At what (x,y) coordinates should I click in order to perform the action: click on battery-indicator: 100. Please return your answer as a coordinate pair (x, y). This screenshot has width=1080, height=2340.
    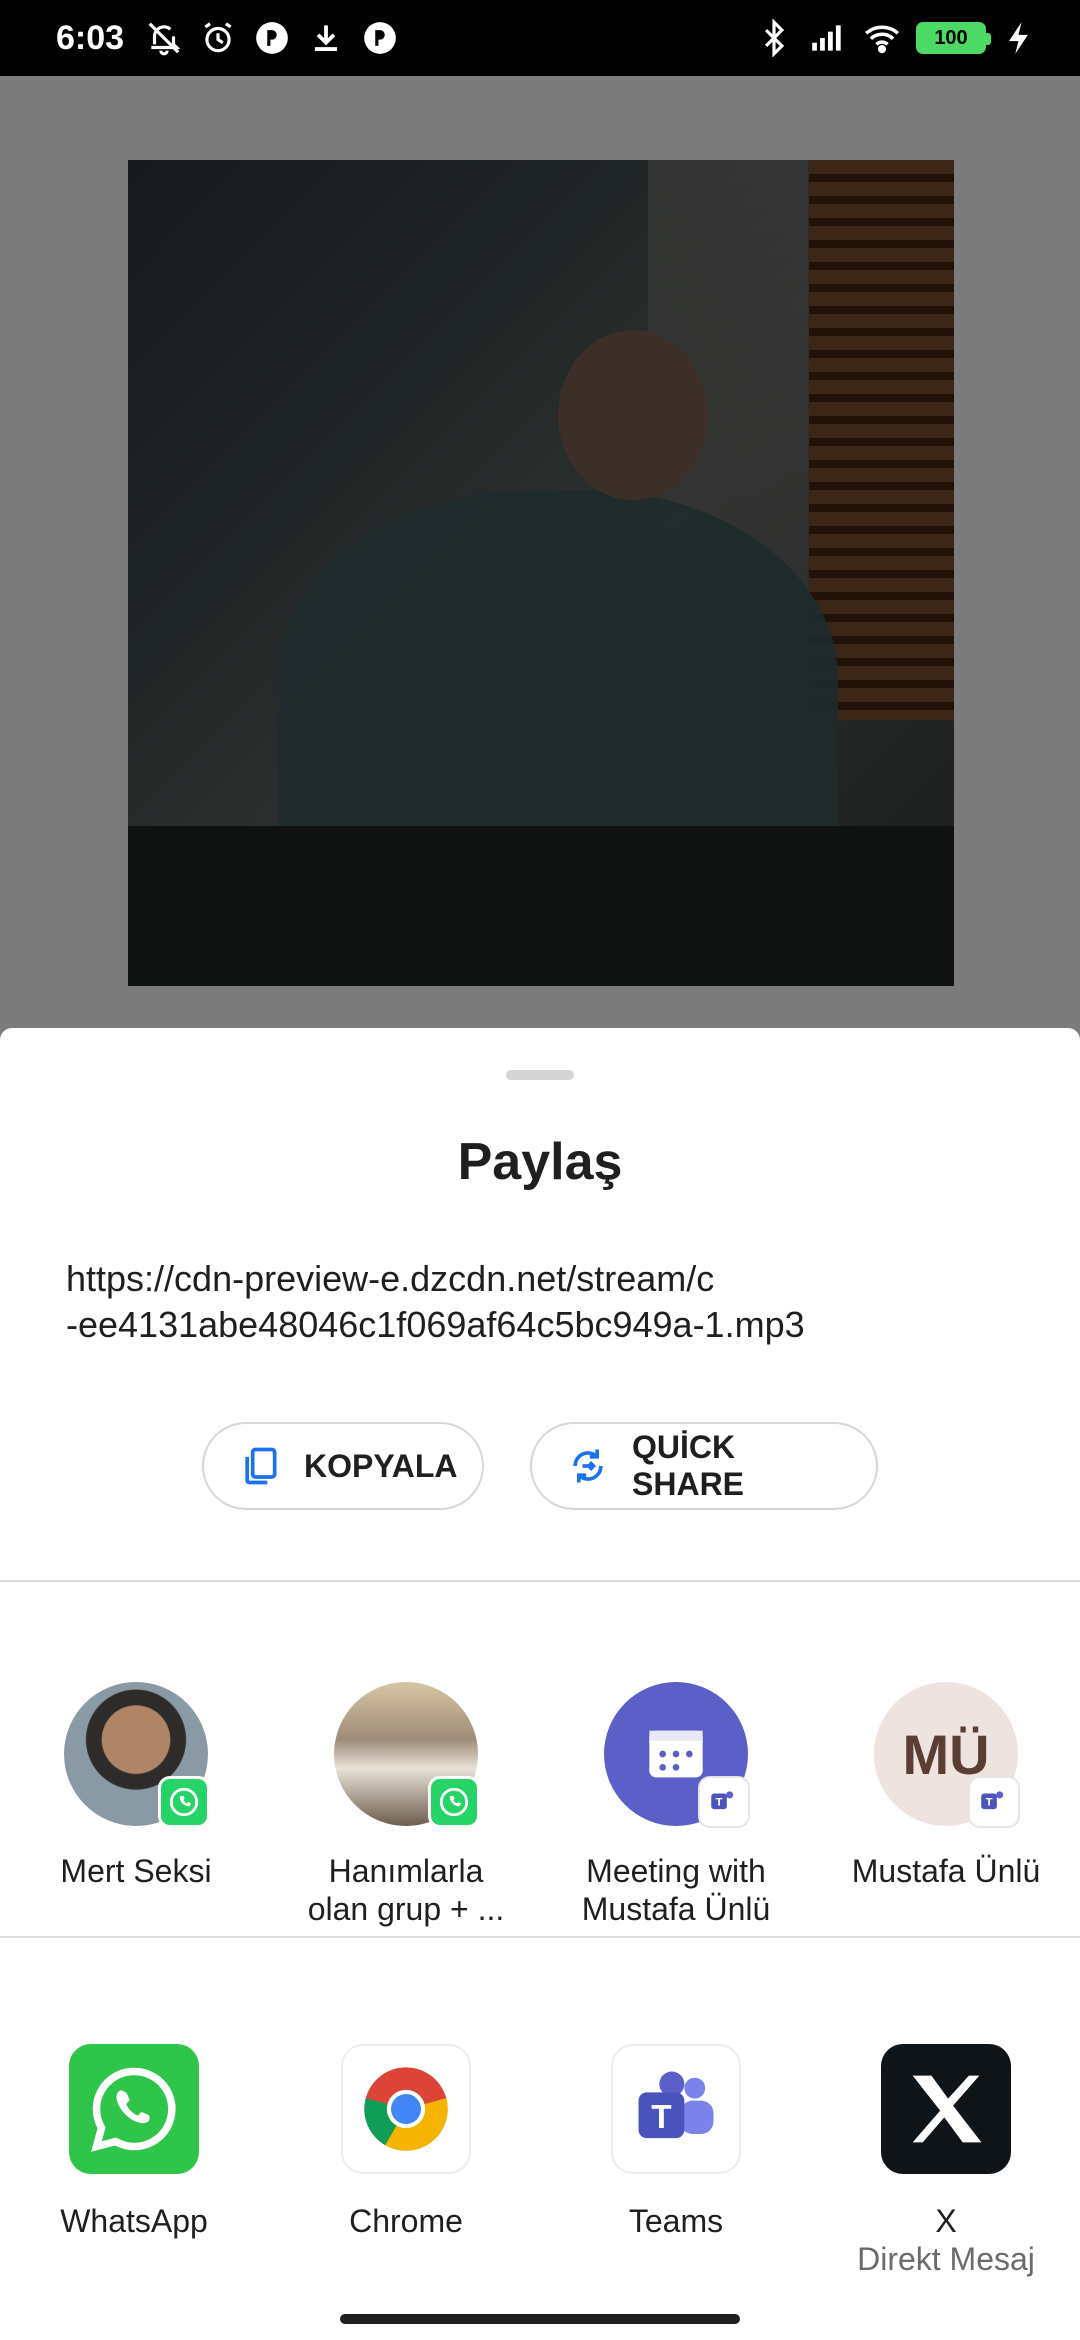
    Looking at the image, I should click on (953, 38).